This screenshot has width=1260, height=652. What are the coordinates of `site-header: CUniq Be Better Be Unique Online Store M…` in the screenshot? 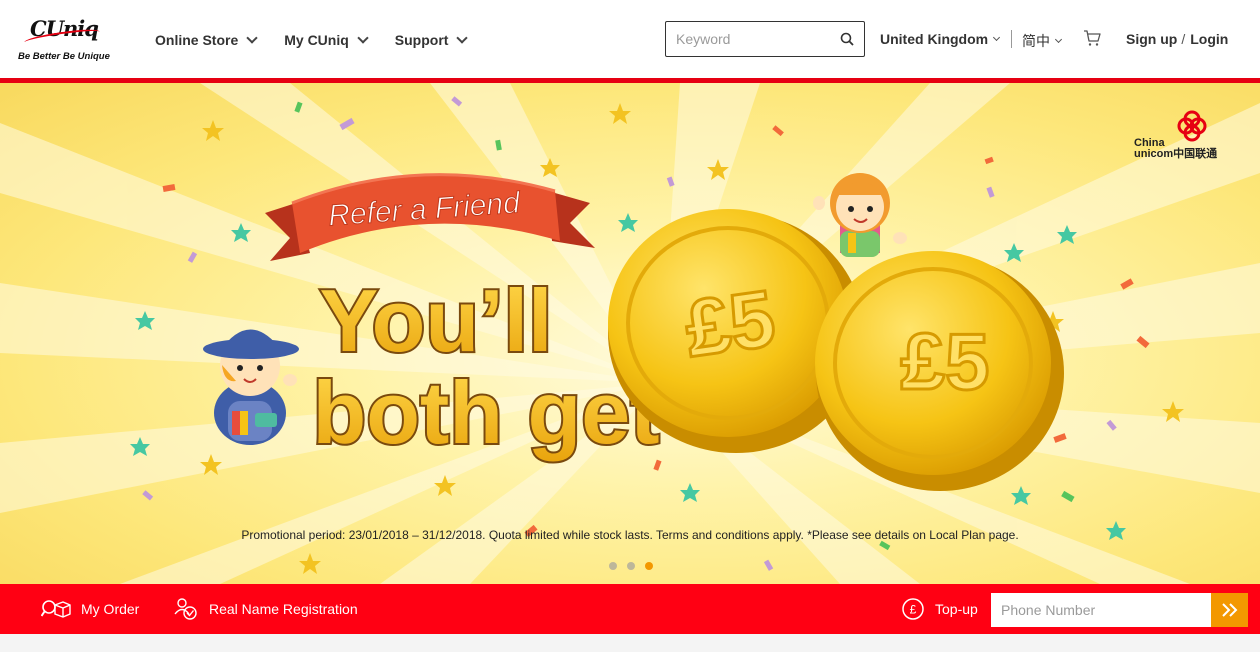 It's located at (630, 39).